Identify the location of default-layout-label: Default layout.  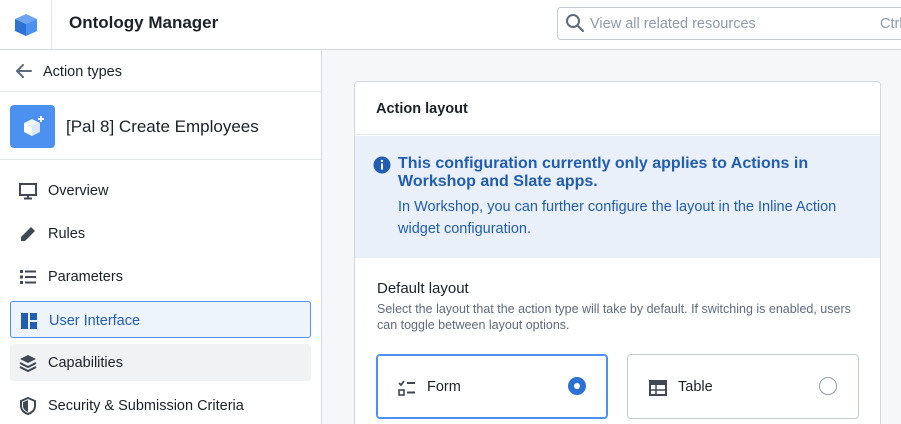
(423, 288).